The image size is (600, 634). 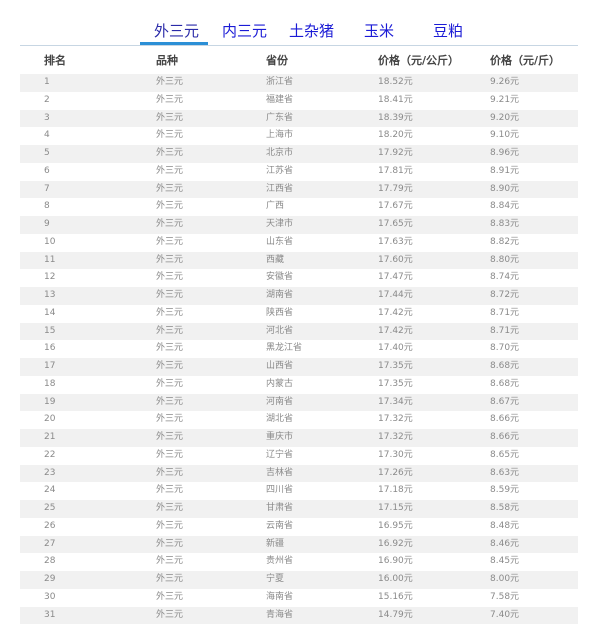 I want to click on price-per-kg-cell: 18.52元, so click(x=395, y=82).